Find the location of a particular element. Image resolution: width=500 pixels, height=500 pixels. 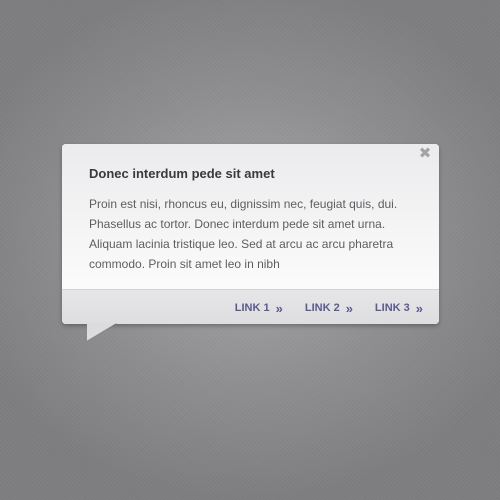

popover-footer: LINK 1 » LINK 2 » LINK 3 » is located at coordinates (250, 306).